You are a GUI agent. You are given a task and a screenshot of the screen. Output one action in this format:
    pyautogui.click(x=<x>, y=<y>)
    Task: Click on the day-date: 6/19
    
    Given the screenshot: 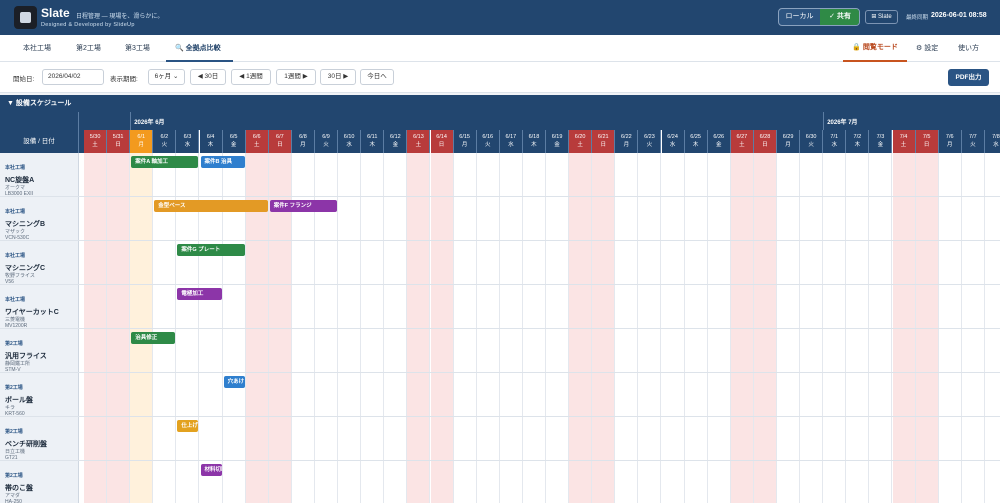 What is the action you would take?
    pyautogui.click(x=557, y=137)
    